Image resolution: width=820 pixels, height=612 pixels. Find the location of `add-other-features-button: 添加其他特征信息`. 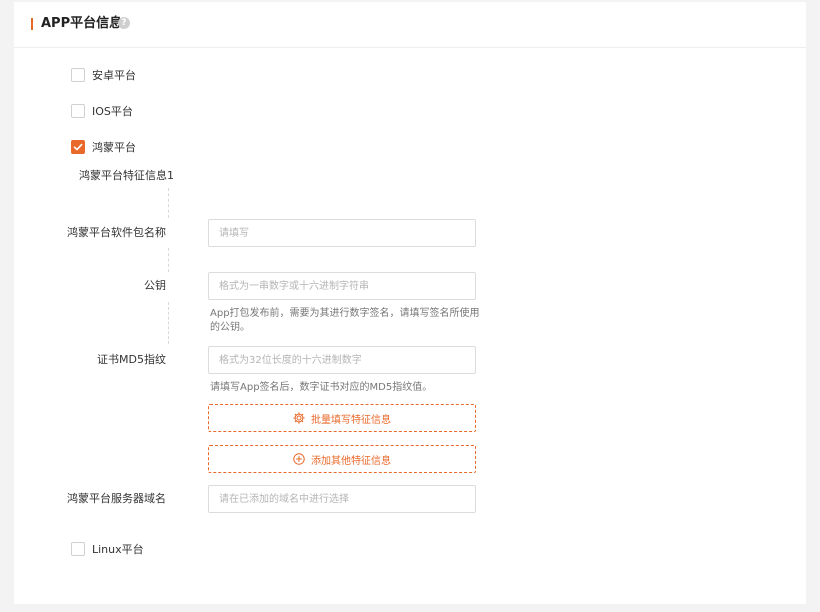

add-other-features-button: 添加其他特征信息 is located at coordinates (342, 459).